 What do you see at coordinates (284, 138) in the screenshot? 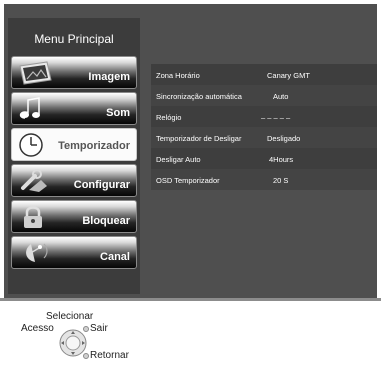
I see `setting-value: Desligado` at bounding box center [284, 138].